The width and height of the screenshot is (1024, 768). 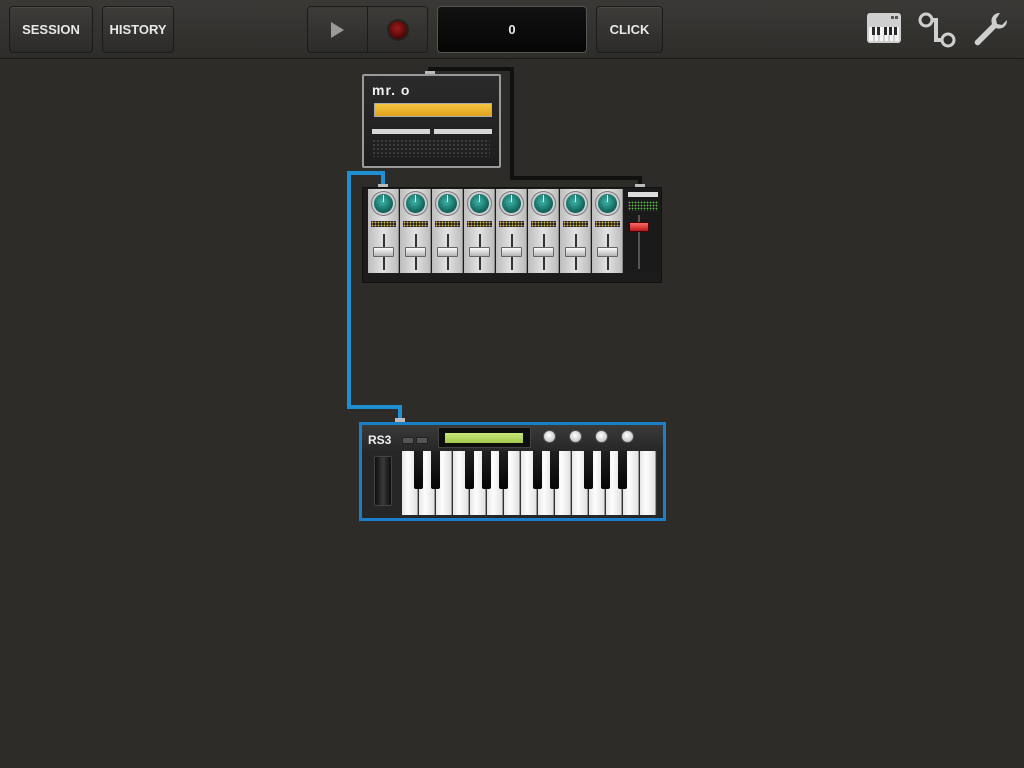 What do you see at coordinates (380, 440) in the screenshot?
I see `rs3-logo: RS3` at bounding box center [380, 440].